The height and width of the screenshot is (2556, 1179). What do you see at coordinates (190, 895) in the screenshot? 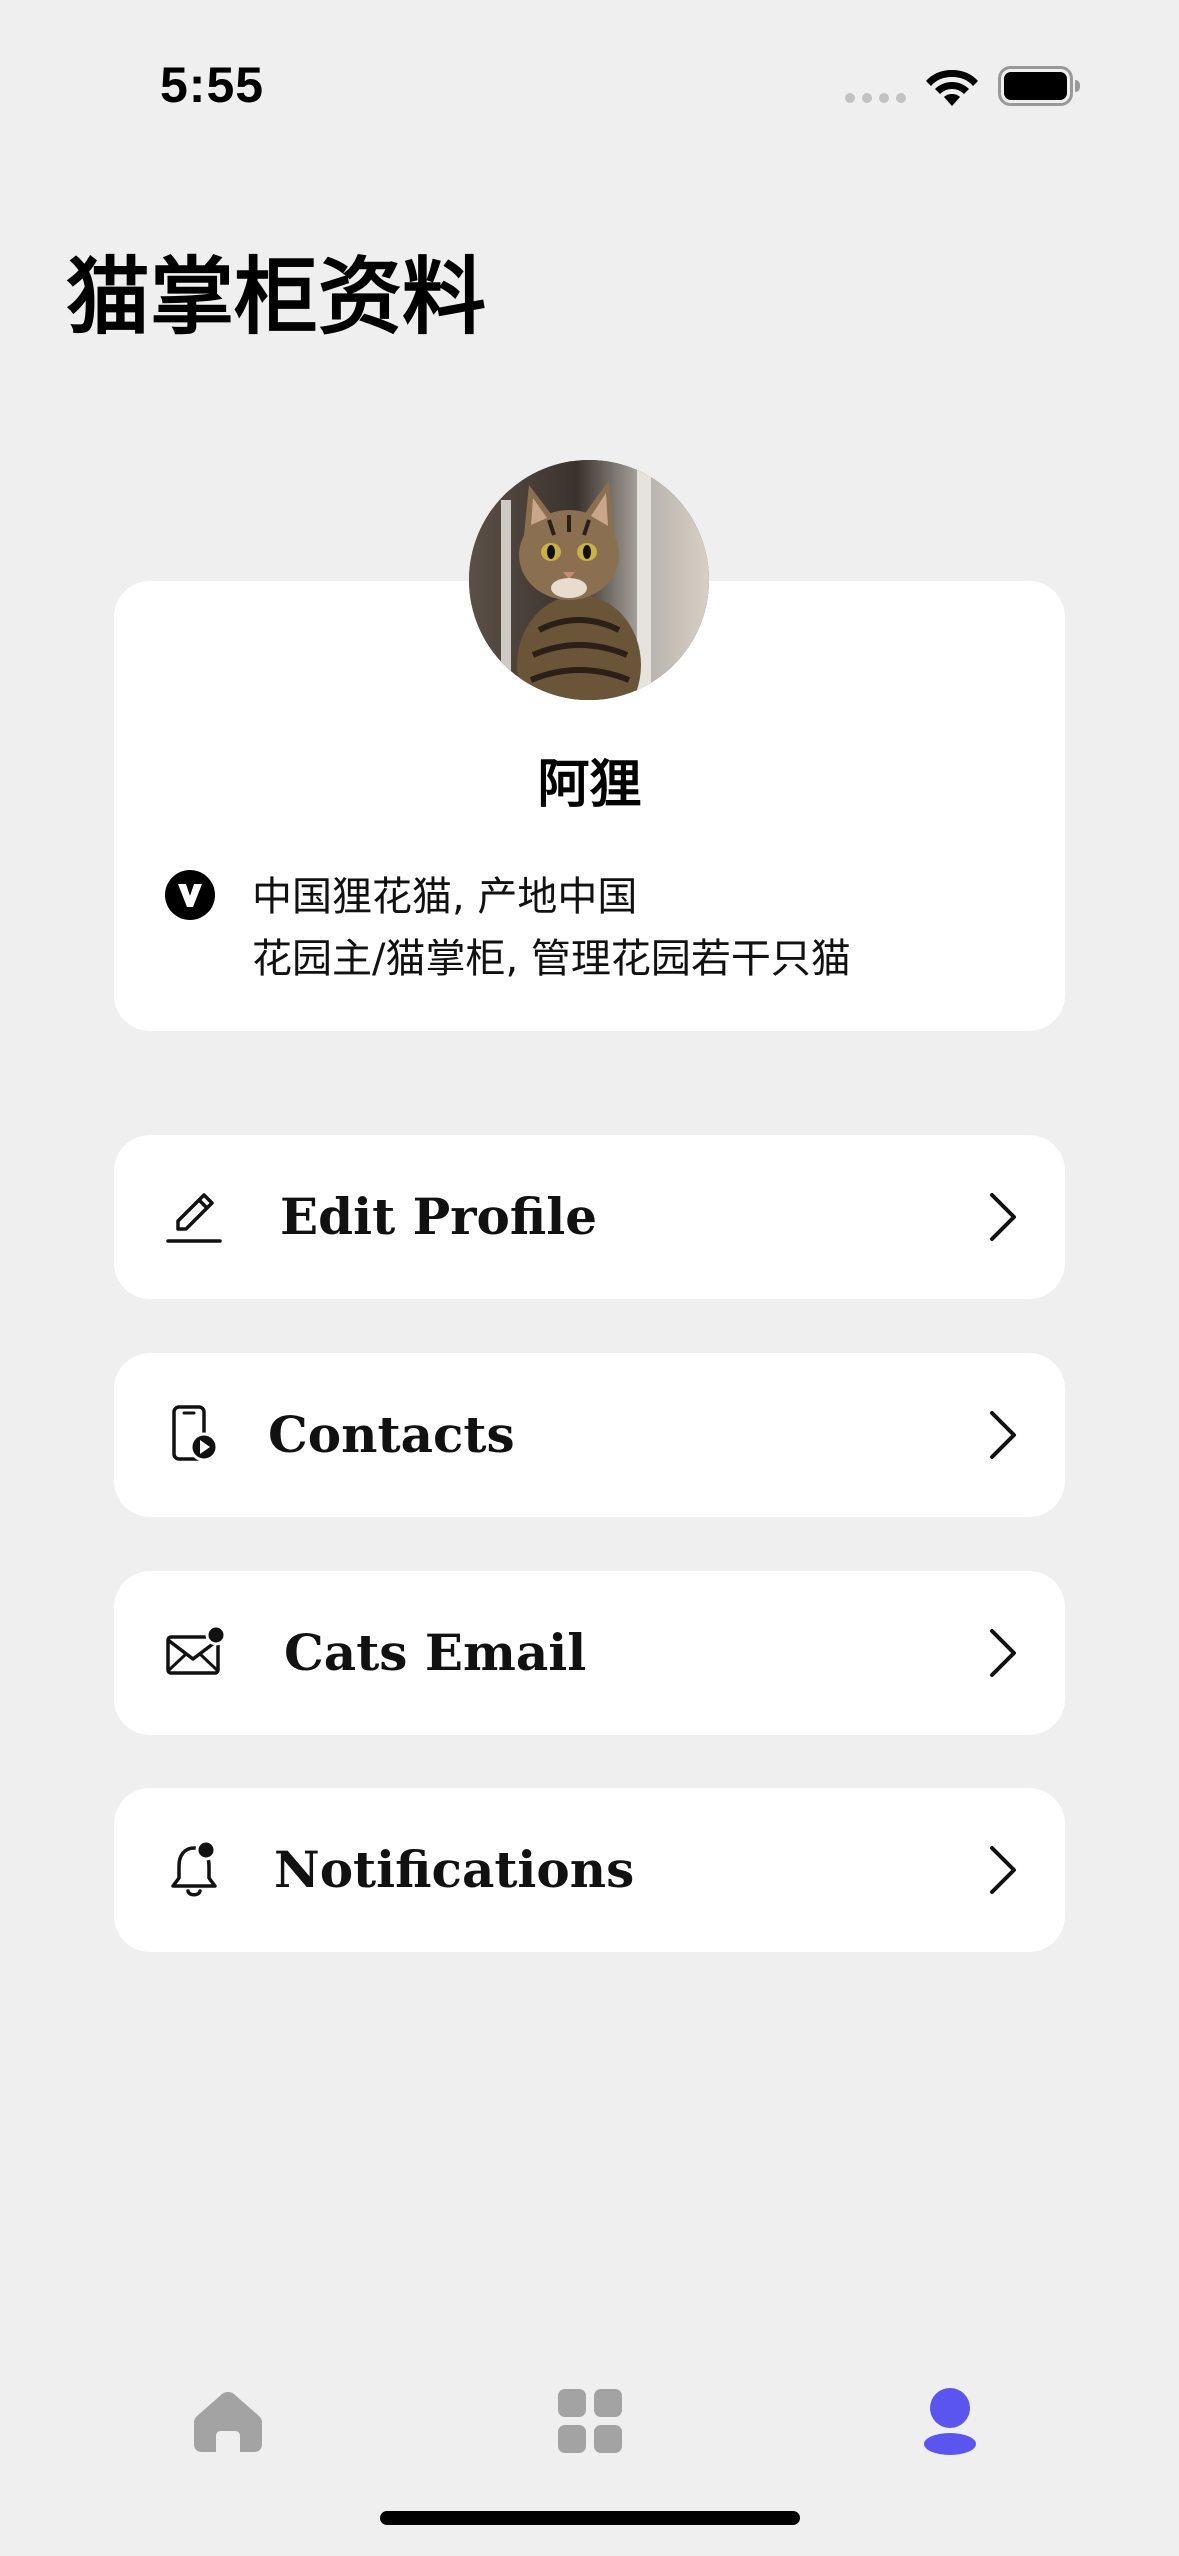
I see `verified-badge-icon` at bounding box center [190, 895].